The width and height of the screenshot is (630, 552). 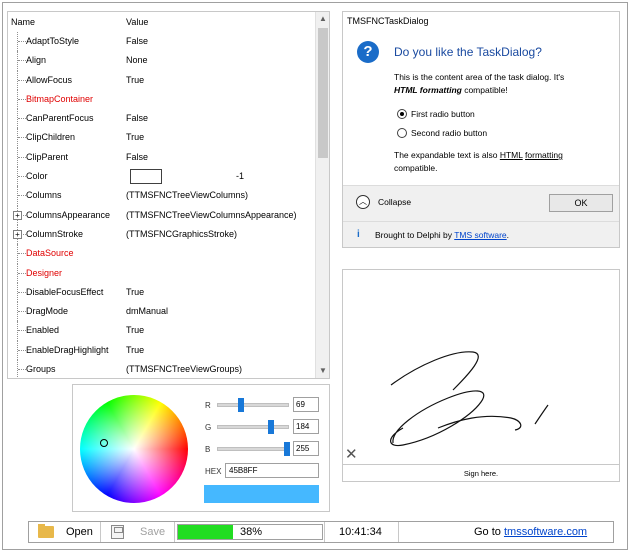 I want to click on property-value: (TTMSFNCGraphicsStroke), so click(x=181, y=234).